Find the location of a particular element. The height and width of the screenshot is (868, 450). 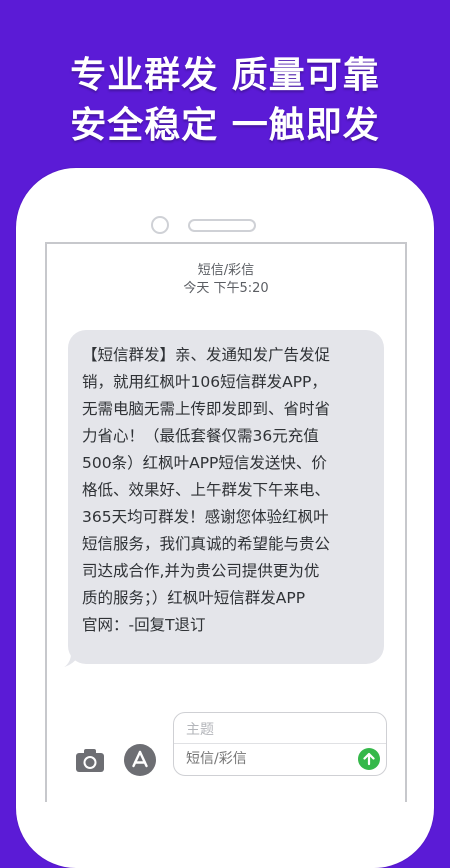

message-line: 销，就用红枫叶106短信群发APP， is located at coordinates (204, 382).